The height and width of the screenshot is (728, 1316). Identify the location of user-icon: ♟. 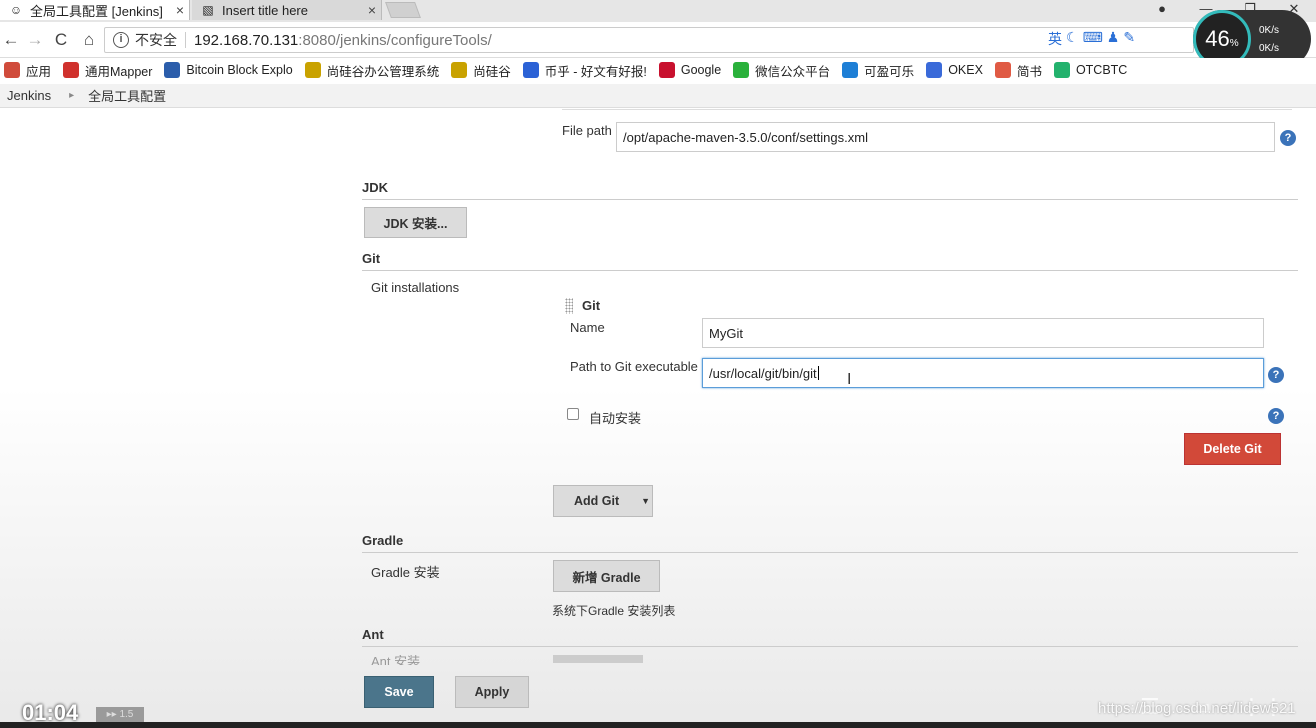
(1113, 39).